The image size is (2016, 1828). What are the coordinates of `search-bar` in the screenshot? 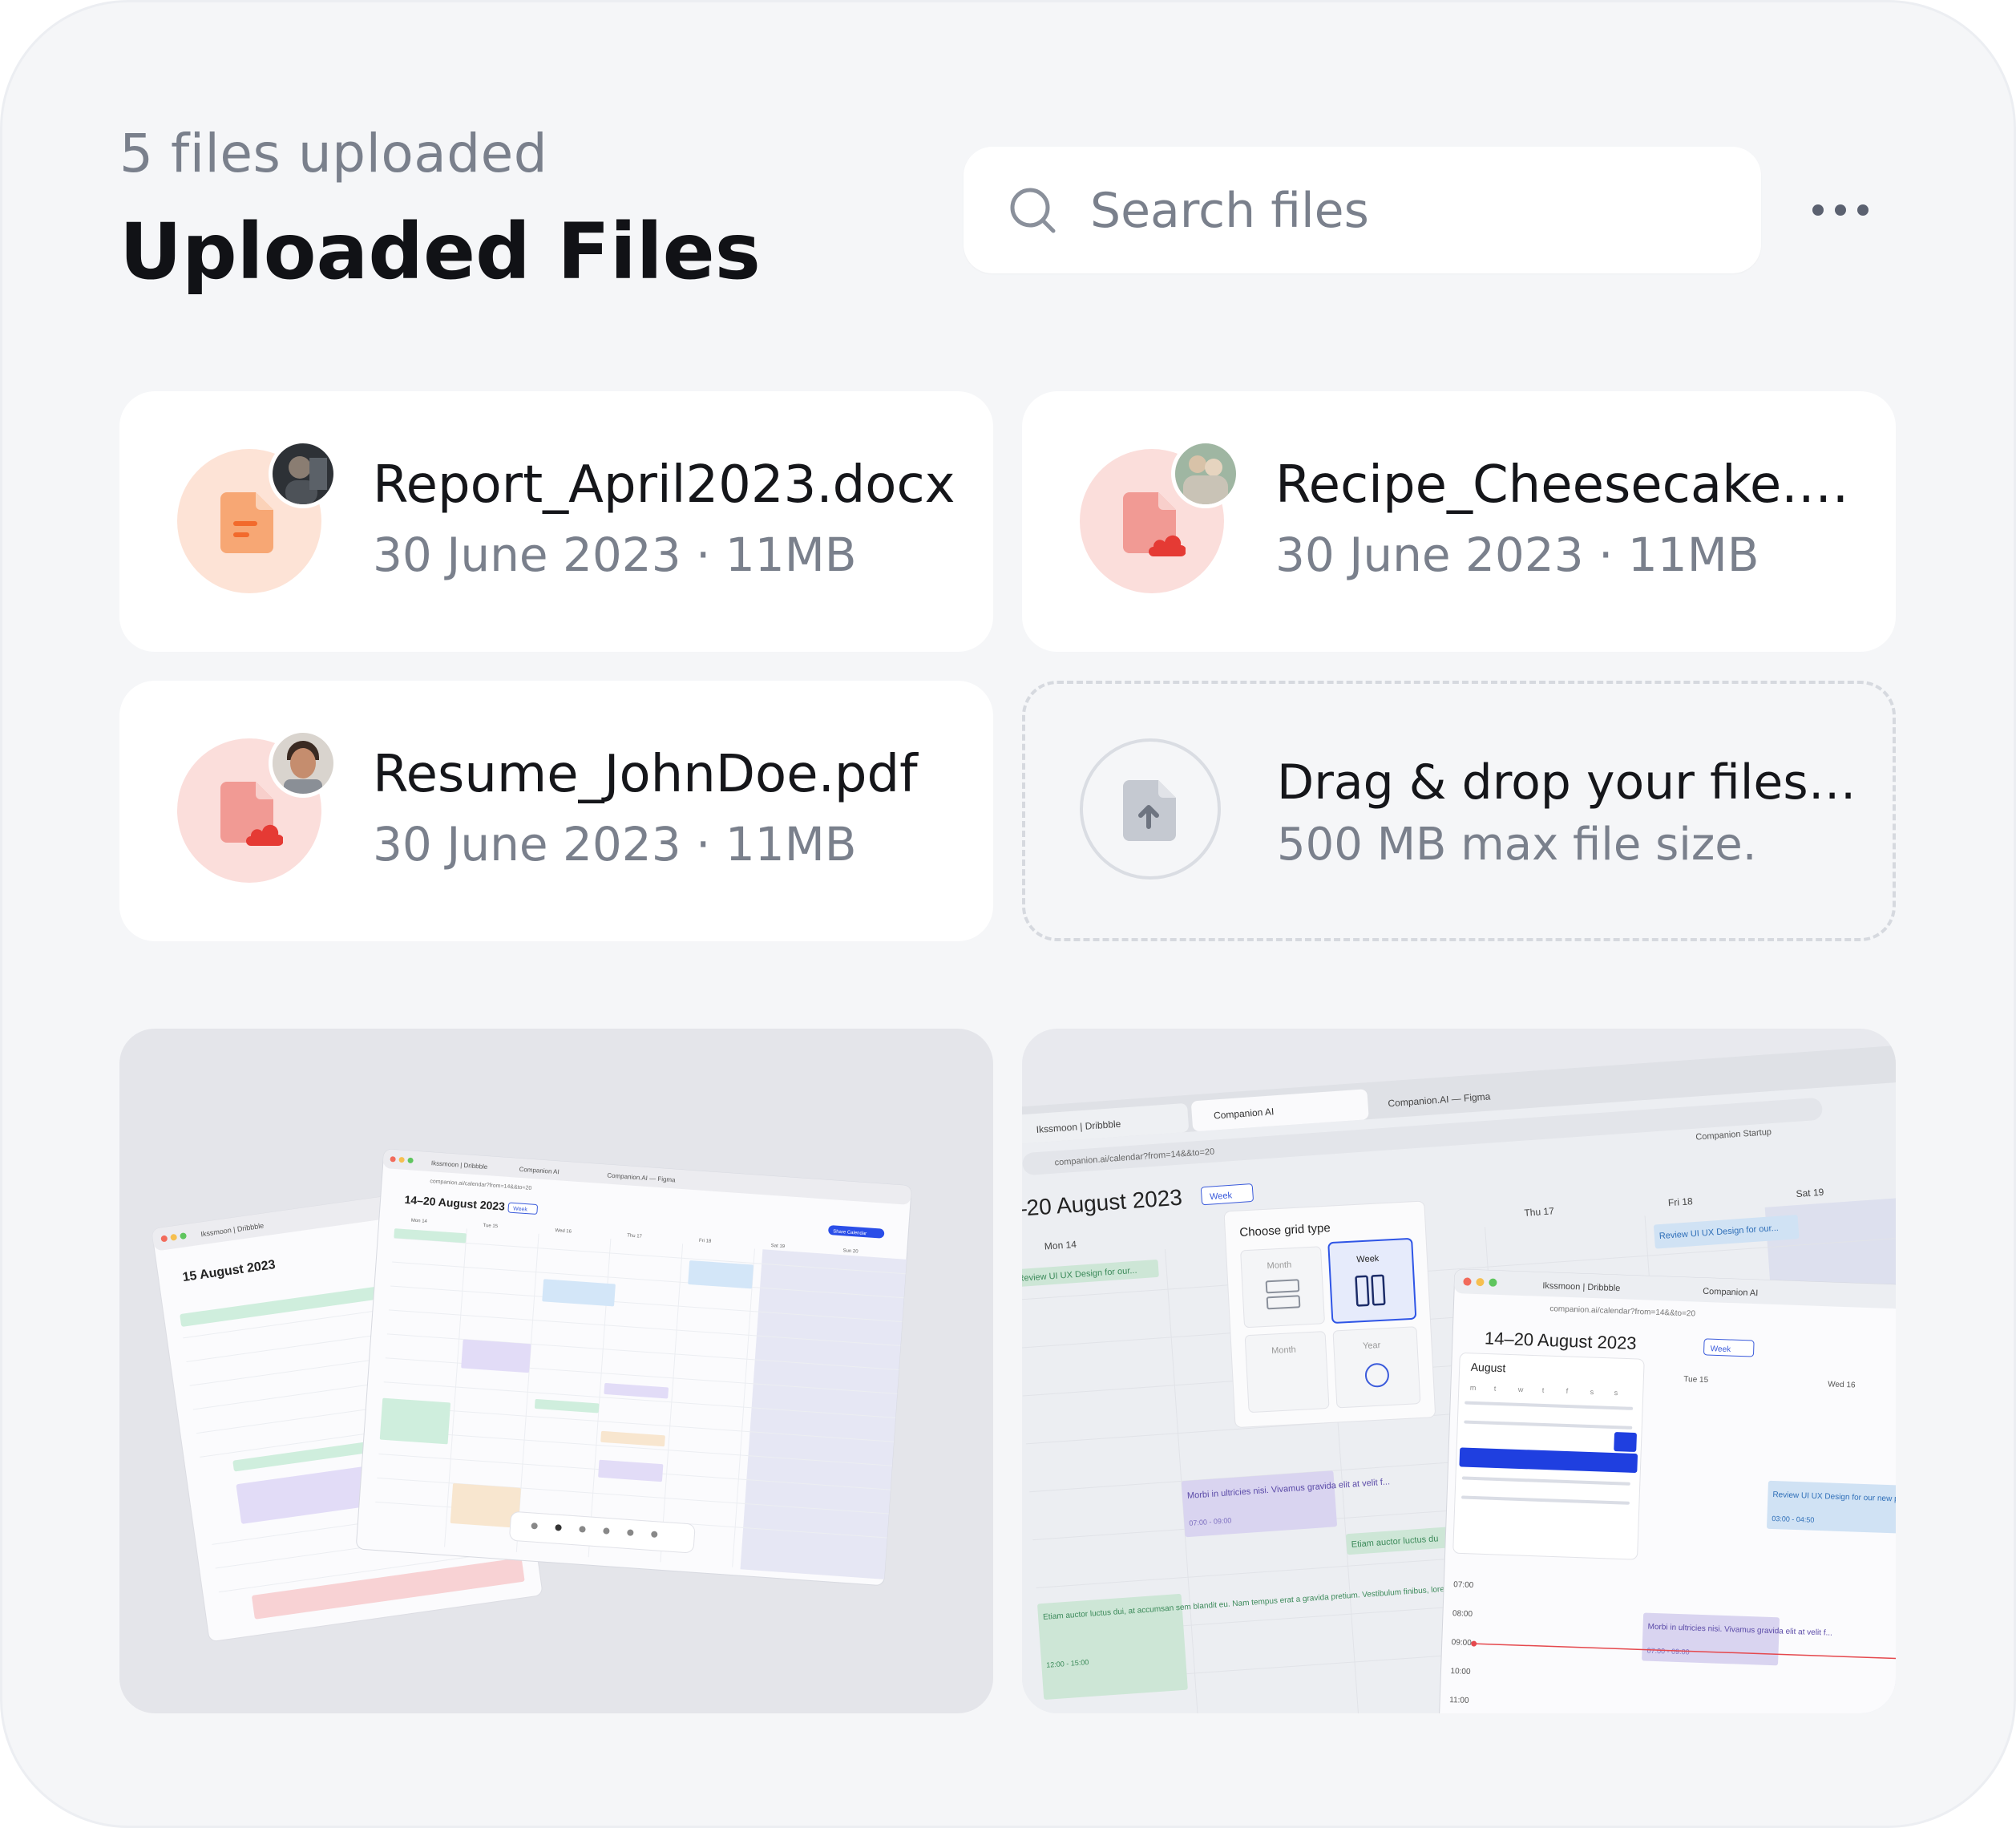 It's located at (1362, 210).